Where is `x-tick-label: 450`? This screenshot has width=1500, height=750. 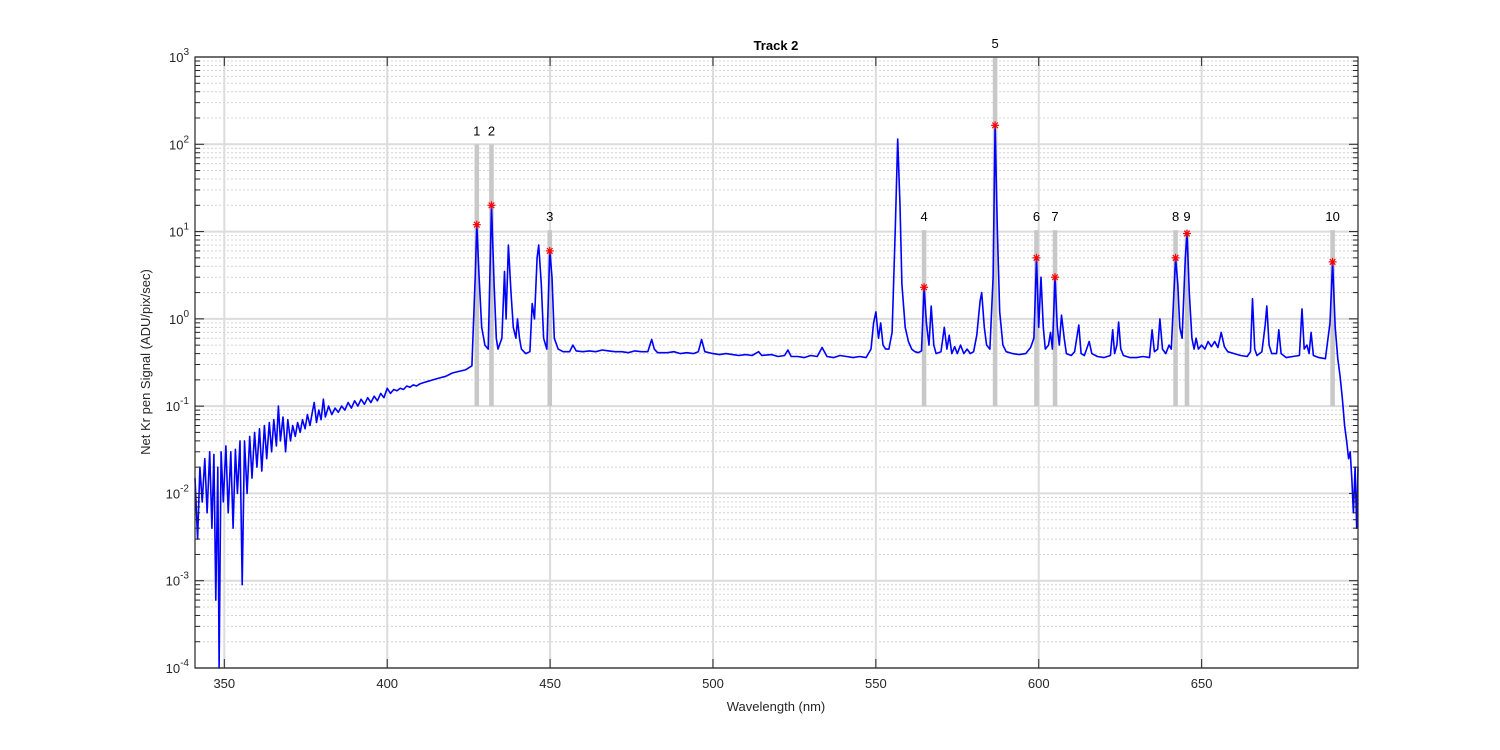 x-tick-label: 450 is located at coordinates (550, 683).